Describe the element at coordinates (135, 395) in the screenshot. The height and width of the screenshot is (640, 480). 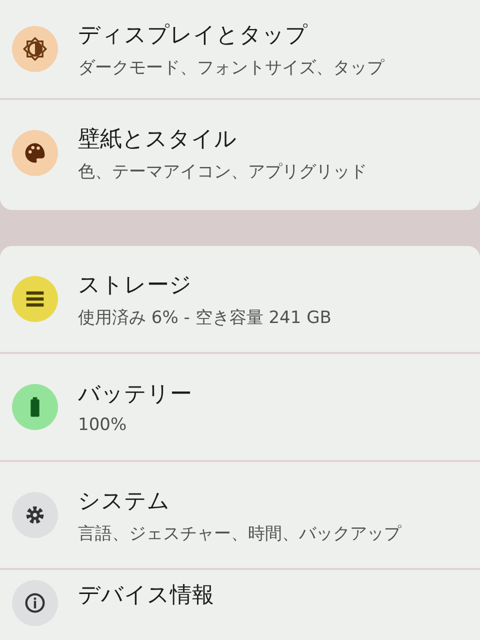
I see `item-title: バッテリー` at that location.